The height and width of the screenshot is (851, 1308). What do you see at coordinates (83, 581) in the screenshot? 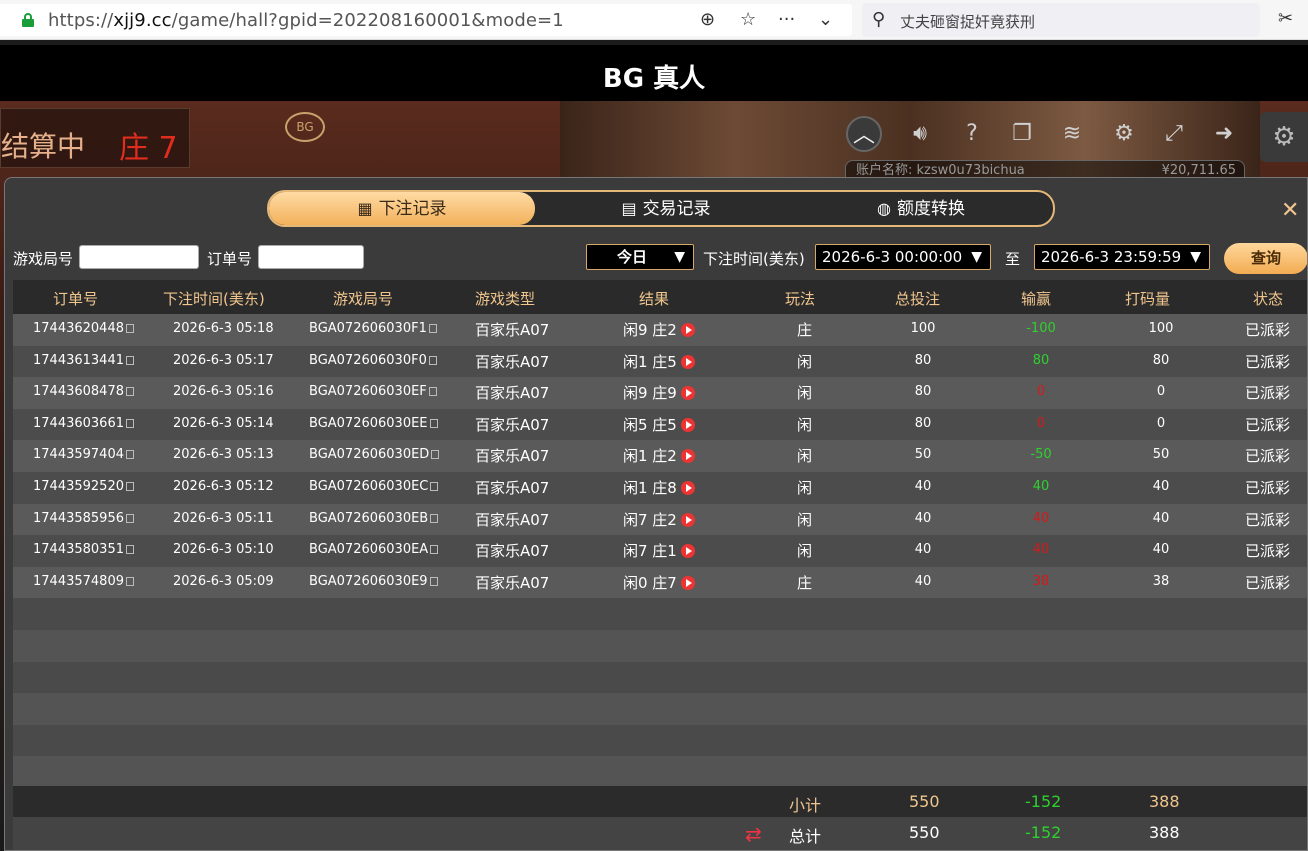
I see `order-number: 17443574809` at bounding box center [83, 581].